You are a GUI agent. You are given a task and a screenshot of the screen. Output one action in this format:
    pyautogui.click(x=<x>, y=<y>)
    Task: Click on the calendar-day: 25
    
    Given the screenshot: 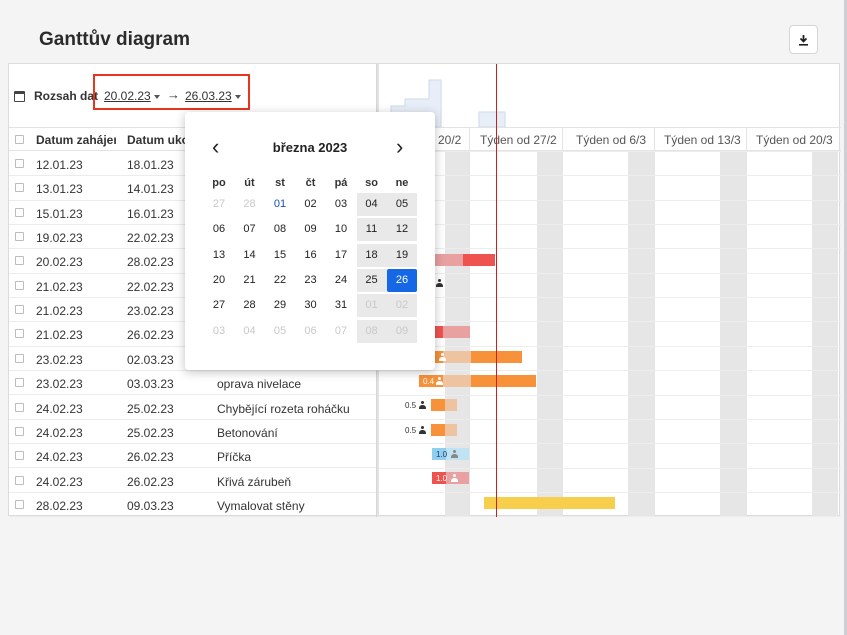 What is the action you would take?
    pyautogui.click(x=371, y=280)
    